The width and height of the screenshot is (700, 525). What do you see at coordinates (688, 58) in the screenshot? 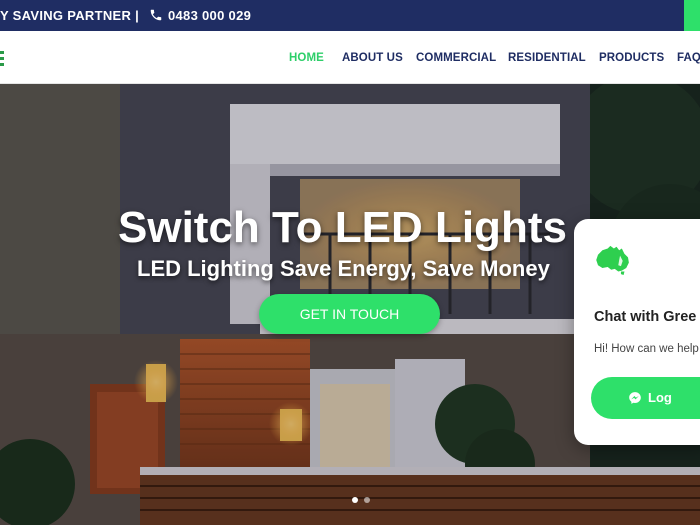
I see `nav-item-faqs: FAQS` at bounding box center [688, 58].